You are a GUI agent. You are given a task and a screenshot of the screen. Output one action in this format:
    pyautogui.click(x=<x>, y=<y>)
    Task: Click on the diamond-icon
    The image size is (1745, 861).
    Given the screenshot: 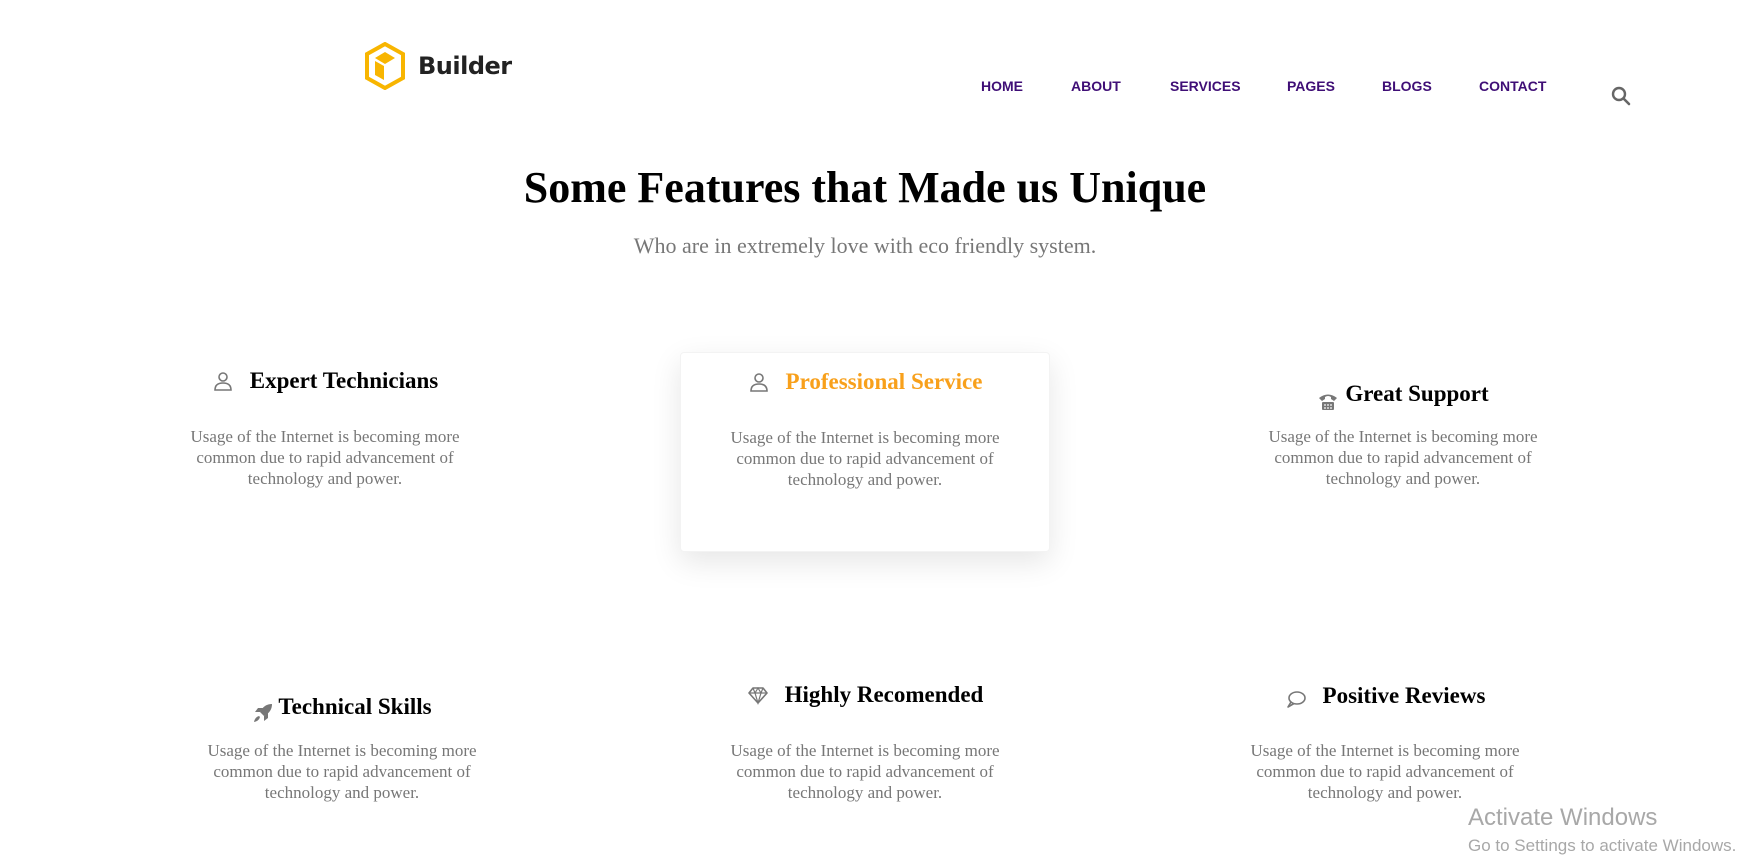 What is the action you would take?
    pyautogui.click(x=757, y=696)
    